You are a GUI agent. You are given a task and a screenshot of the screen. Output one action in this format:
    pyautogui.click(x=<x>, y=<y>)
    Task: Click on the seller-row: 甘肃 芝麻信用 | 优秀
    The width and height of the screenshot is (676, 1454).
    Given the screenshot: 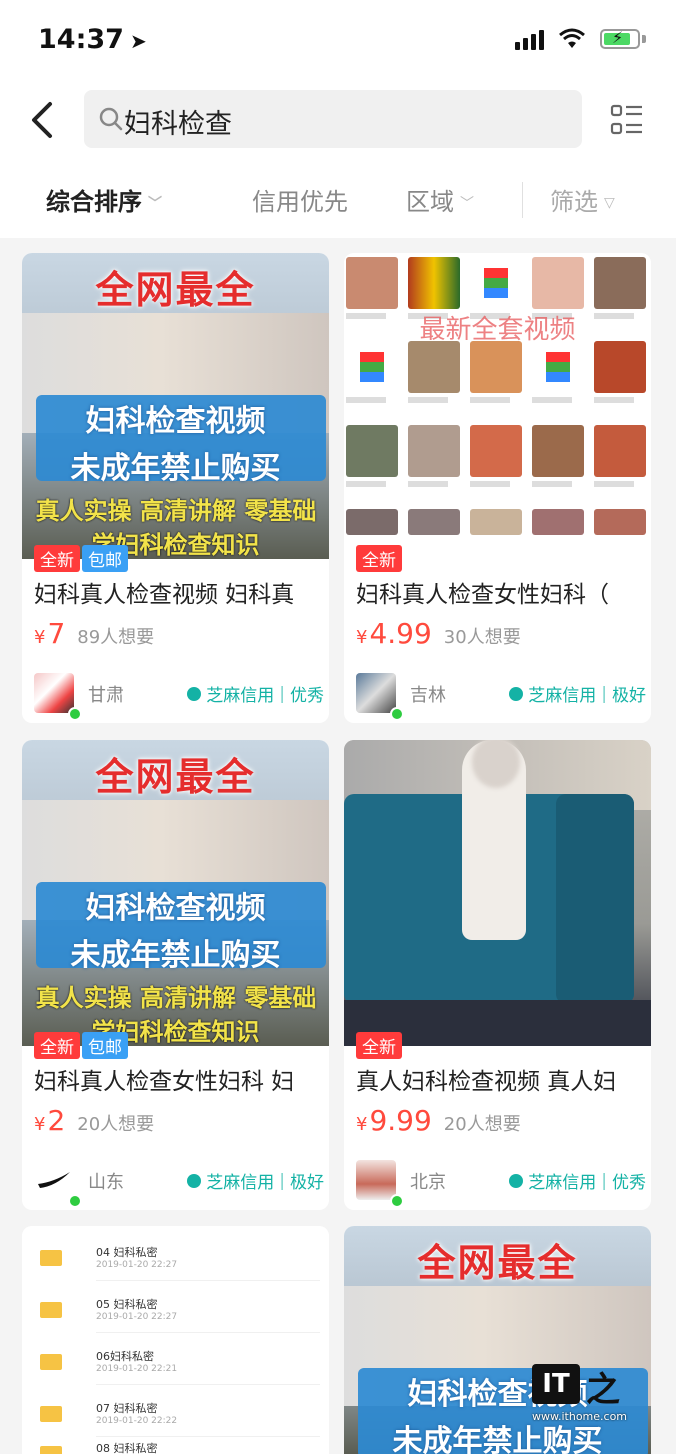 What is the action you would take?
    pyautogui.click(x=179, y=697)
    